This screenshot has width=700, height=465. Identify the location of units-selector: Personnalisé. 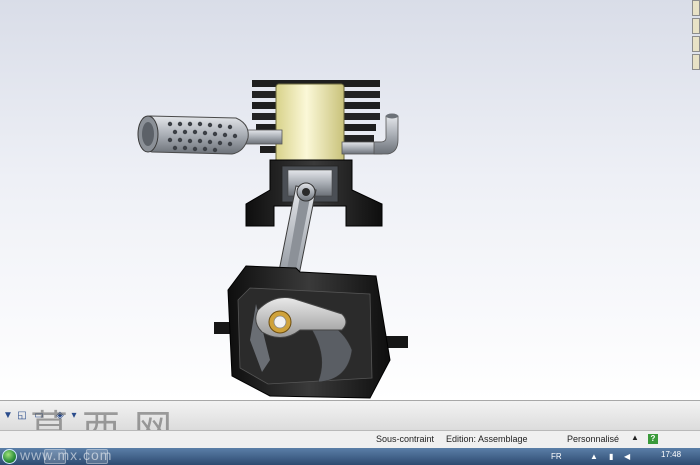
(593, 439).